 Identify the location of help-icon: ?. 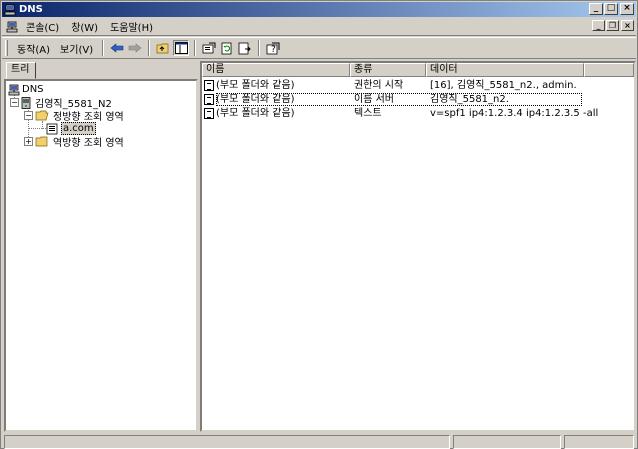
(273, 48).